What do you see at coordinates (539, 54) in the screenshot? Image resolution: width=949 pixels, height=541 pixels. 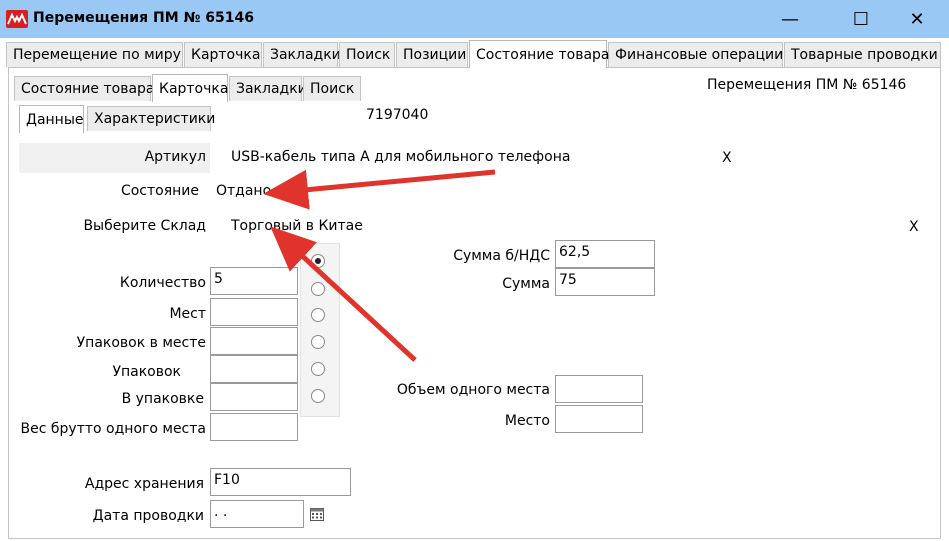 I see `tab-sostoyanie-tovara: Состояние товара` at bounding box center [539, 54].